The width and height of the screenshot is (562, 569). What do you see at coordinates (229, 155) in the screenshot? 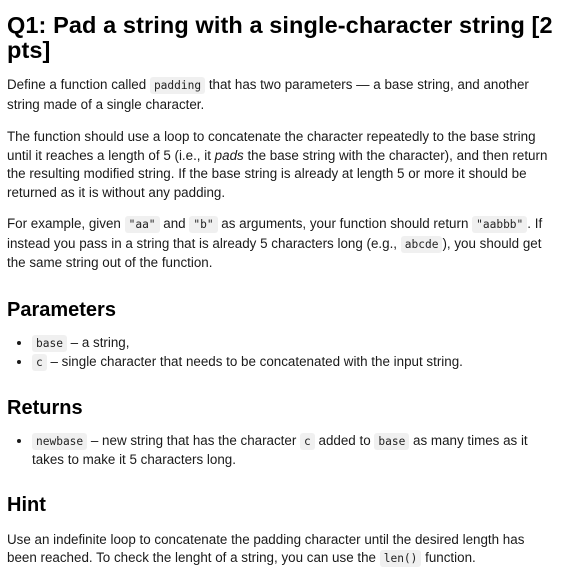
I see `description-emphasis: pads` at bounding box center [229, 155].